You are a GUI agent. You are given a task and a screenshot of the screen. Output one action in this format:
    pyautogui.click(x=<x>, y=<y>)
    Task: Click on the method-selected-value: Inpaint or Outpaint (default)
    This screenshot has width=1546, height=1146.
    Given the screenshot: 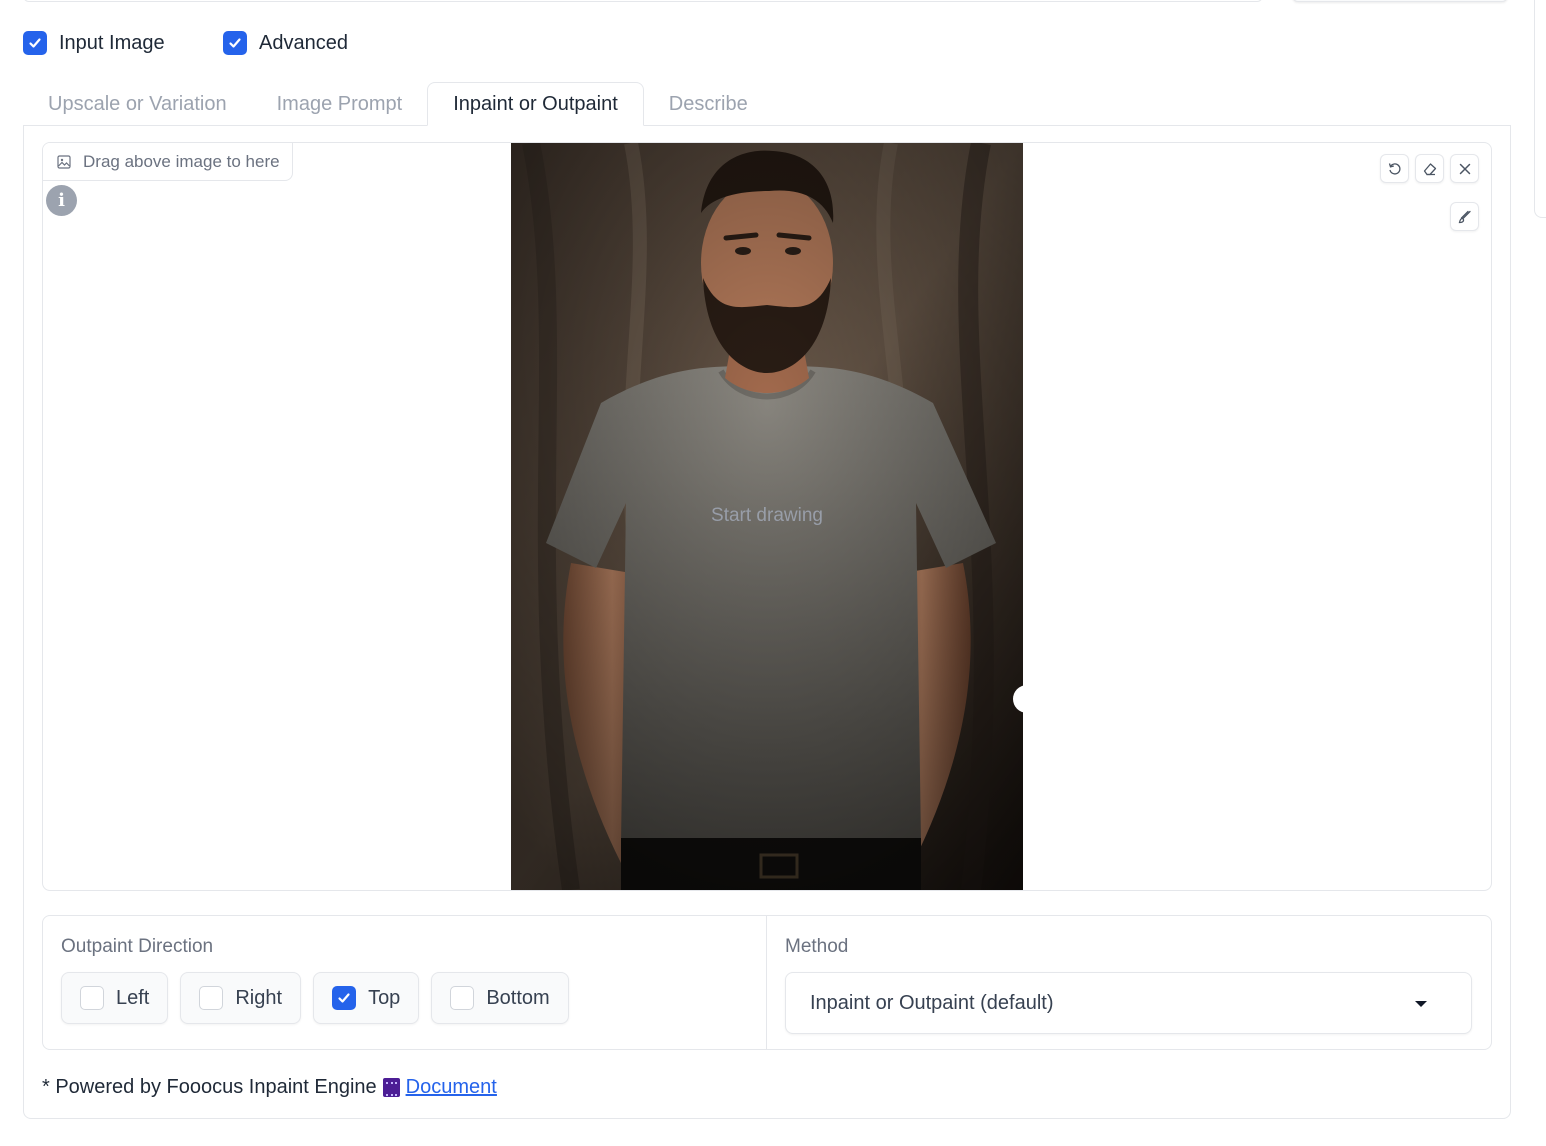 What is the action you would take?
    pyautogui.click(x=932, y=1002)
    